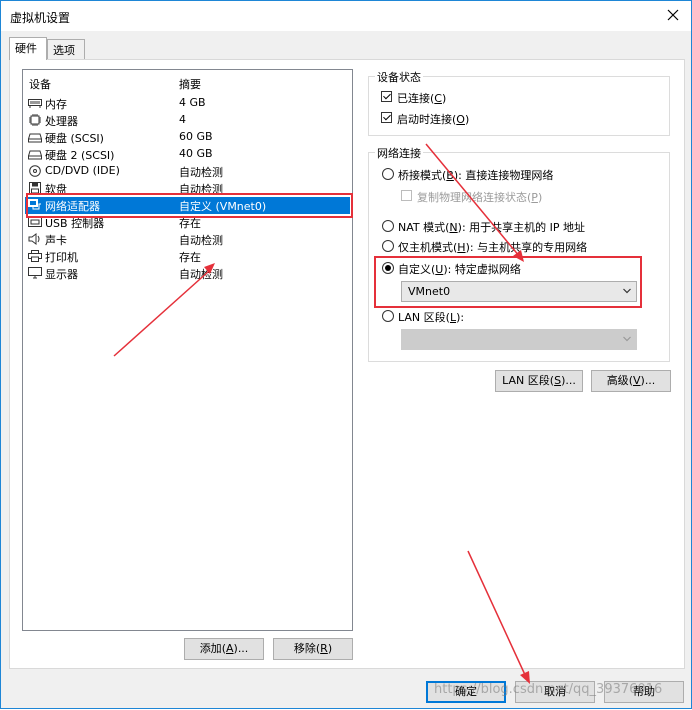  What do you see at coordinates (61, 257) in the screenshot?
I see `device-name: 打印机` at bounding box center [61, 257].